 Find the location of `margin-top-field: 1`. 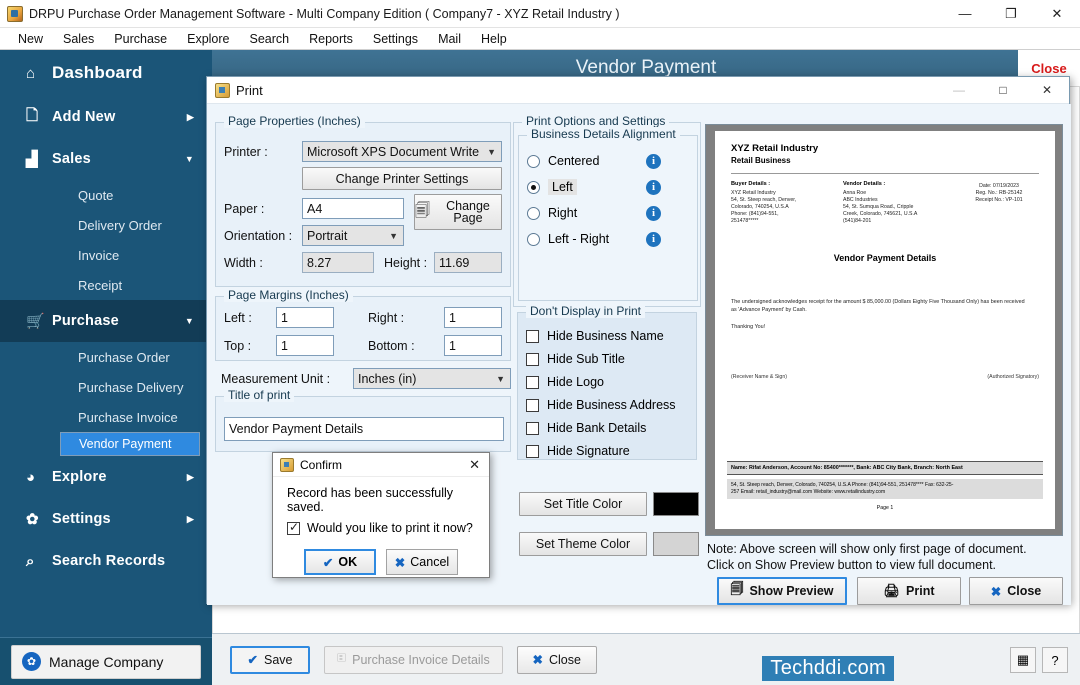

margin-top-field: 1 is located at coordinates (305, 345).